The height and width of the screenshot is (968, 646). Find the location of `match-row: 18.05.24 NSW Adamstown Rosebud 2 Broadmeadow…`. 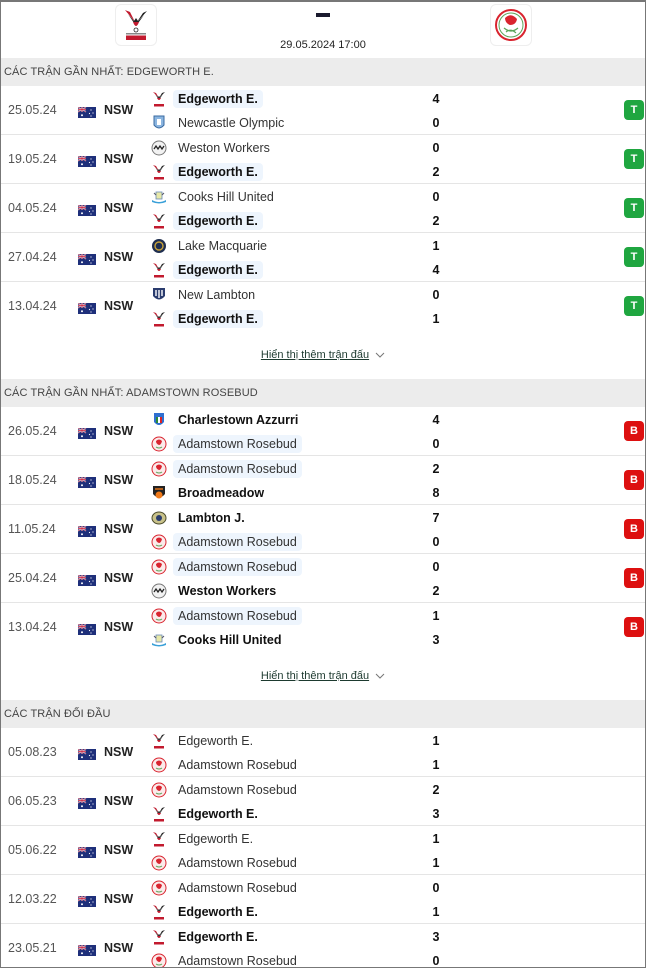

match-row: 18.05.24 NSW Adamstown Rosebud 2 Broadmeadow… is located at coordinates (323, 480).